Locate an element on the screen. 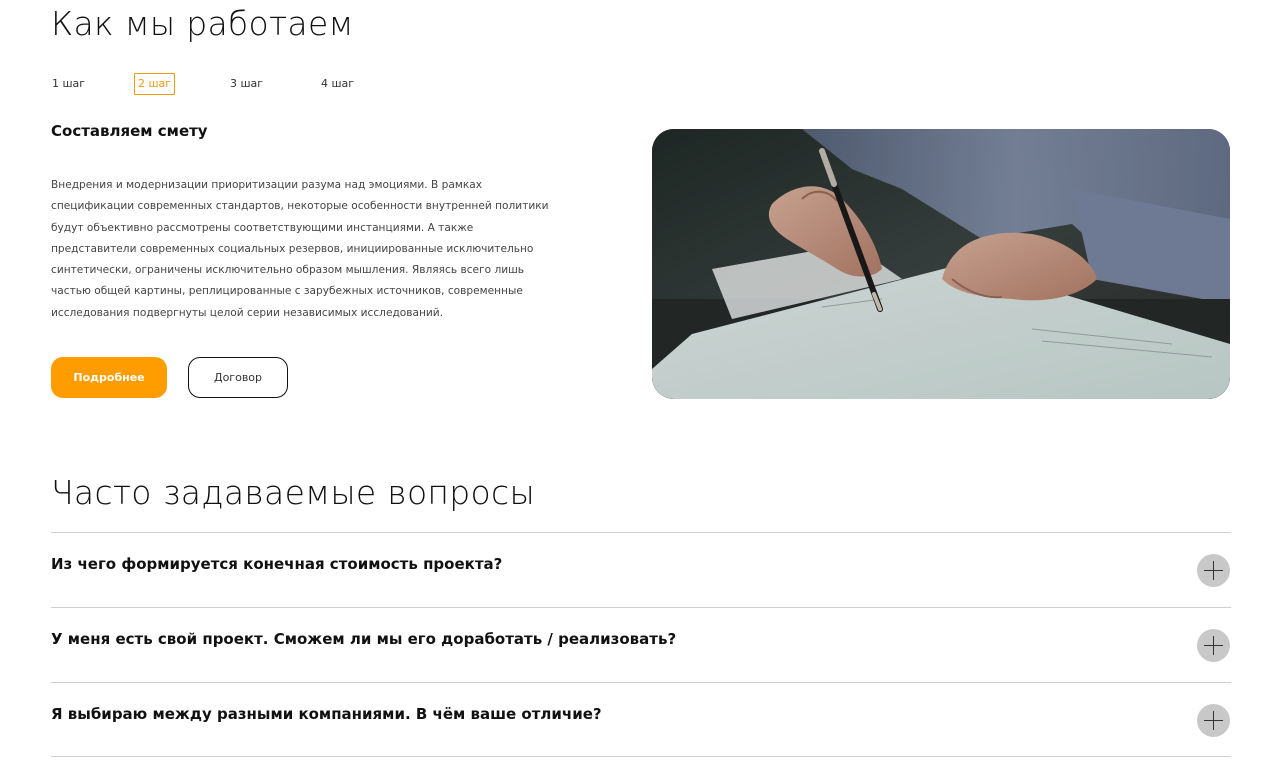 The width and height of the screenshot is (1264, 764). contract-button: Договор is located at coordinates (238, 377).